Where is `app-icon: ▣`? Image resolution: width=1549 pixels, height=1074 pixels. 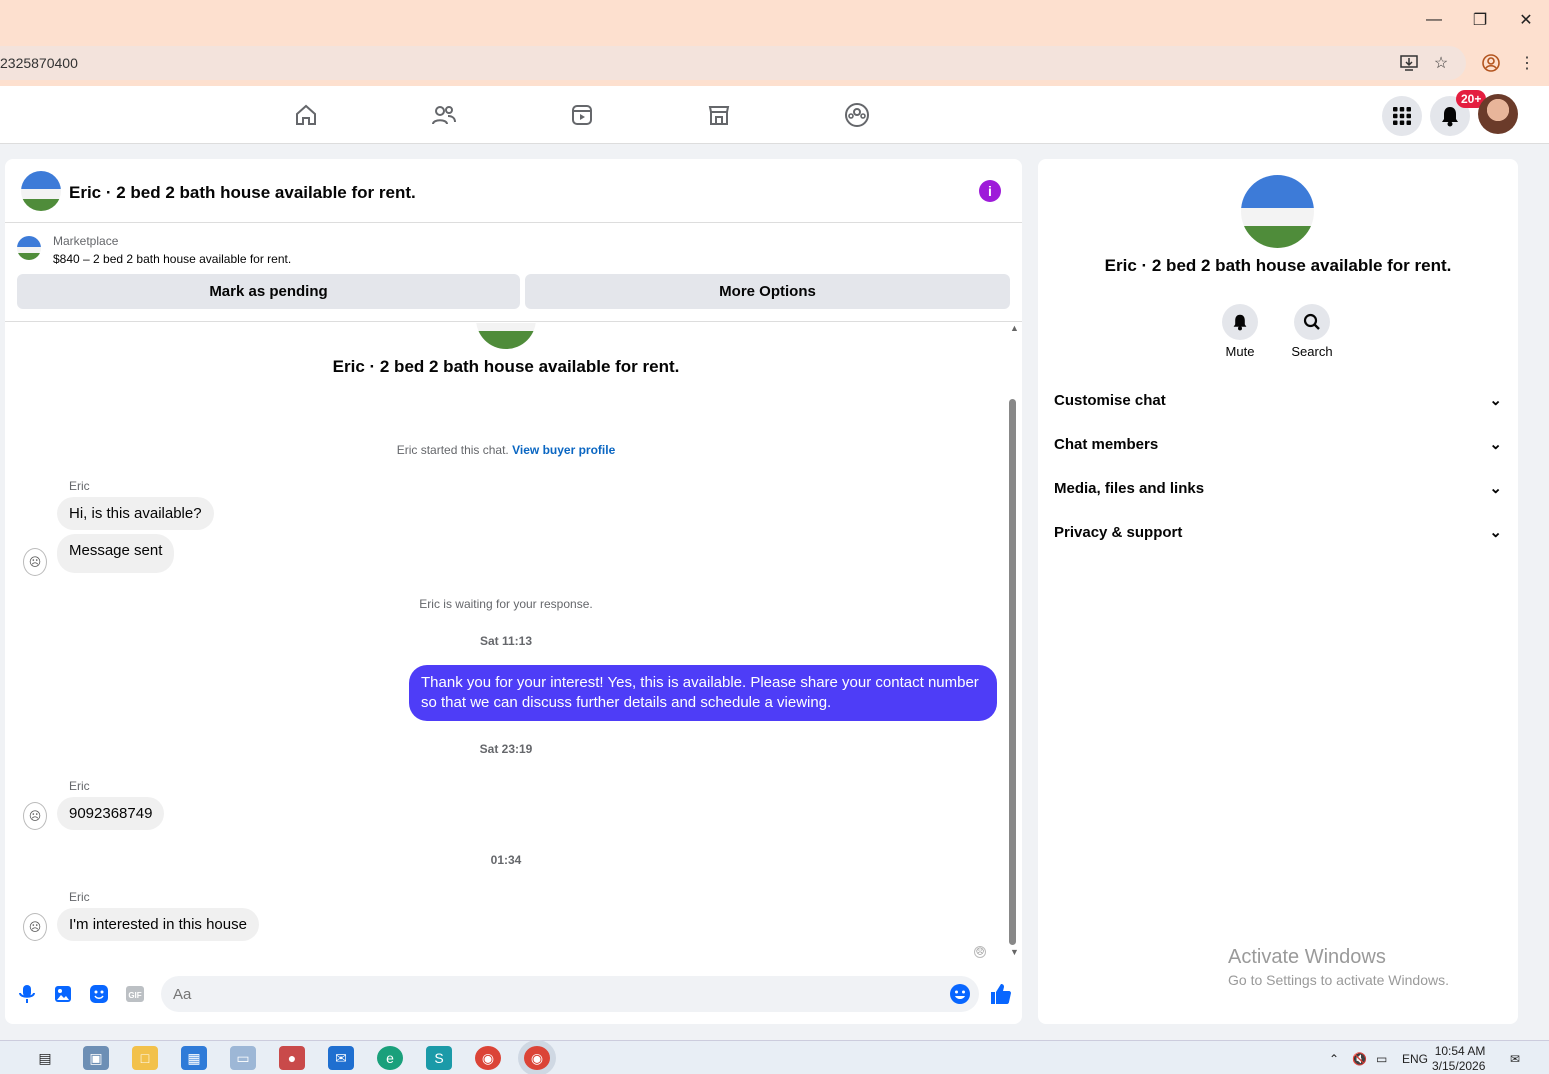 app-icon: ▣ is located at coordinates (96, 1058).